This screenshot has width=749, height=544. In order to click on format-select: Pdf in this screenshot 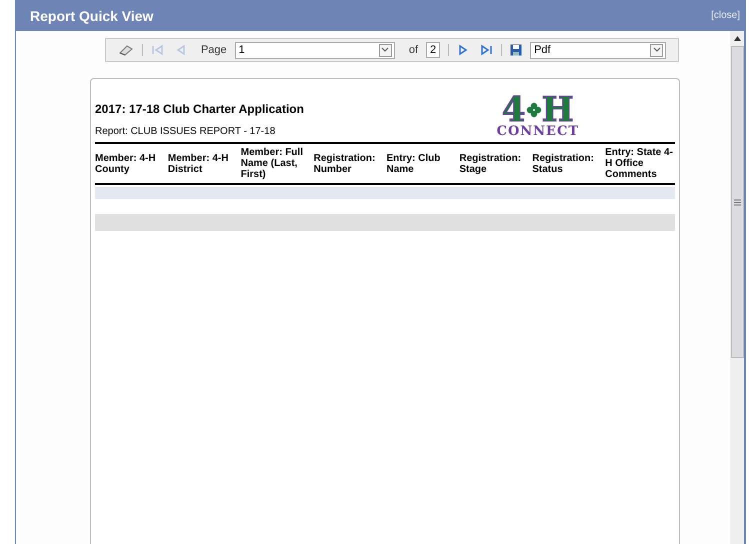, I will do `click(598, 50)`.